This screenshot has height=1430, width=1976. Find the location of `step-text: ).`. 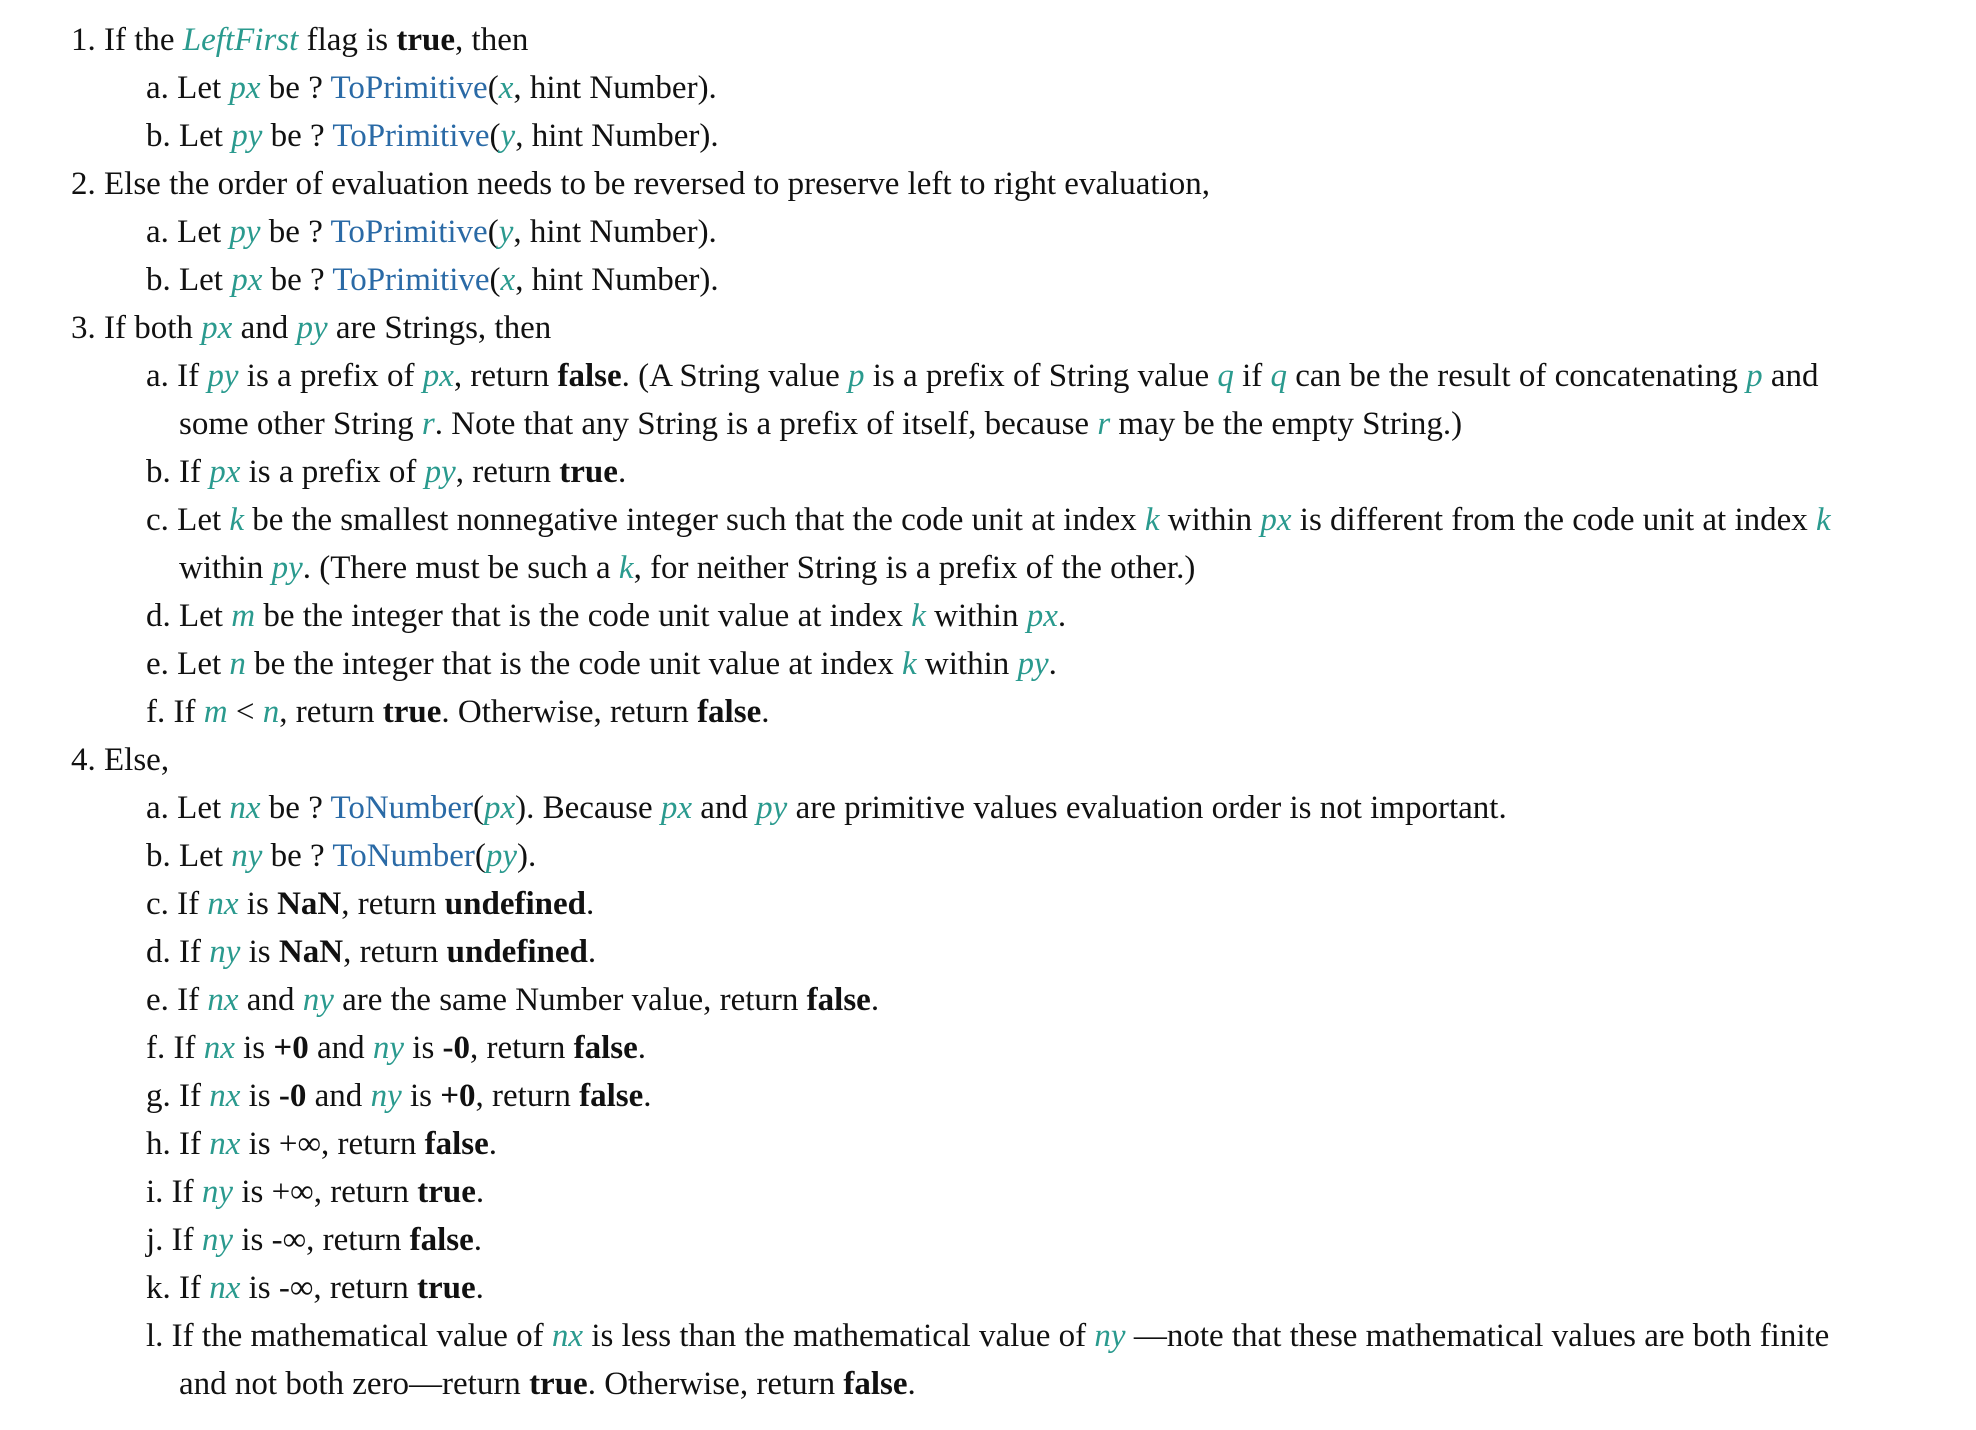

step-text: ). is located at coordinates (527, 856).